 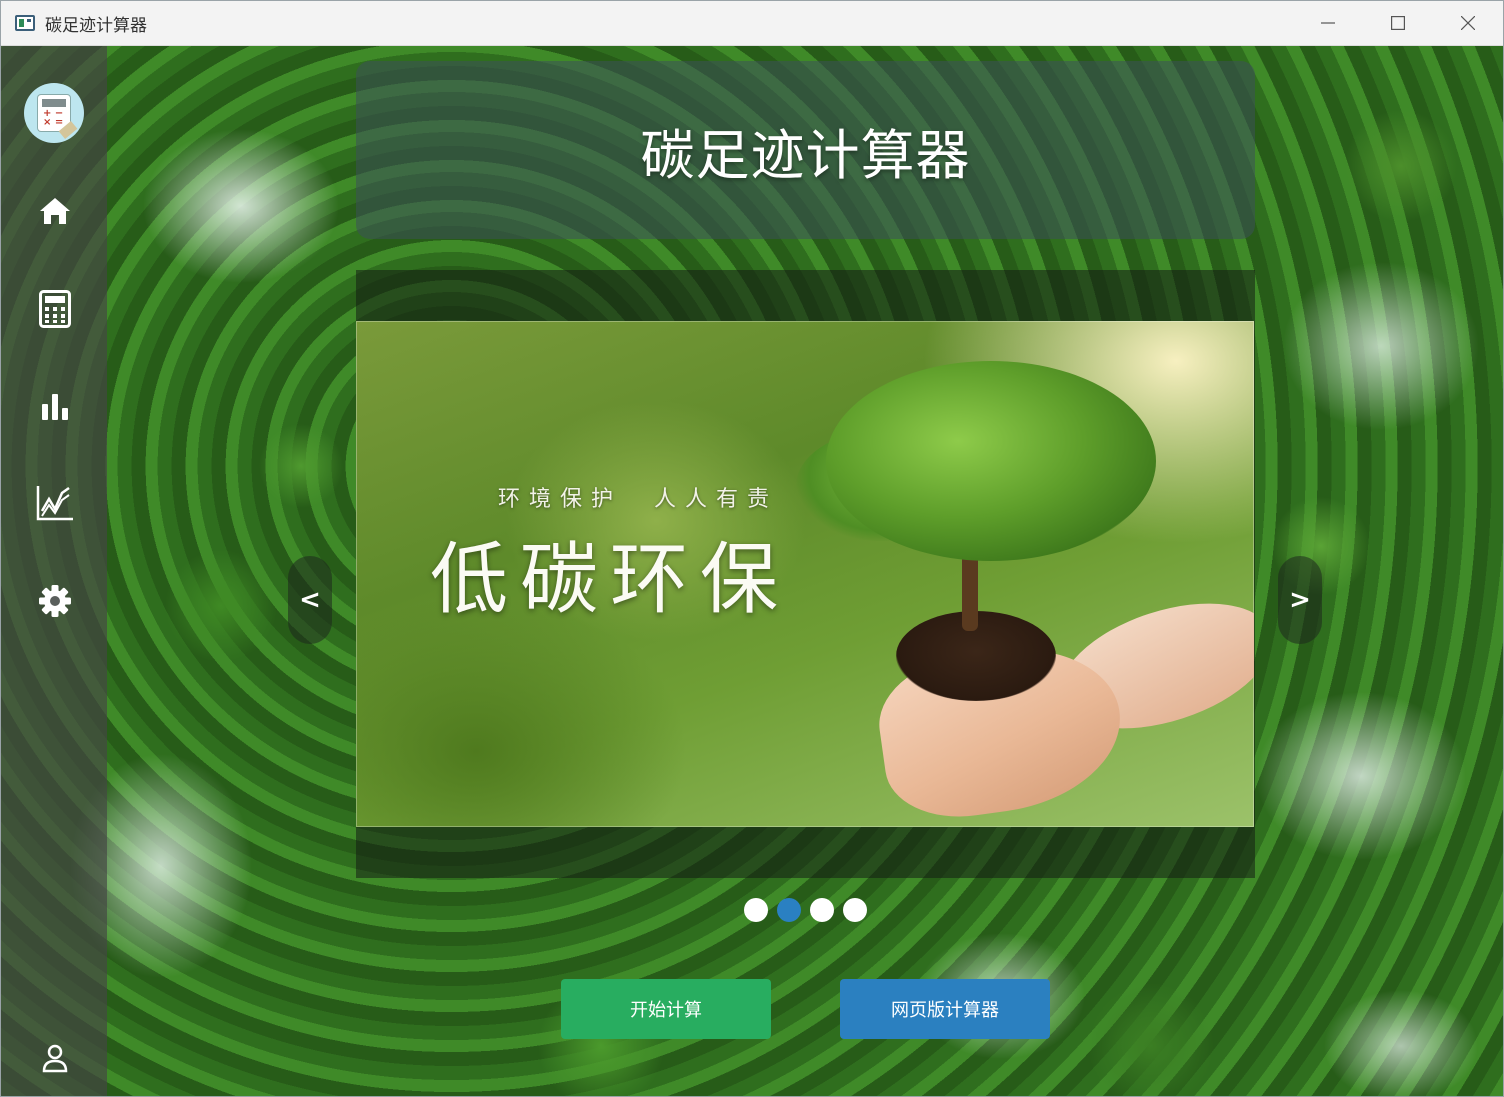 I want to click on window-controls, so click(x=1398, y=23).